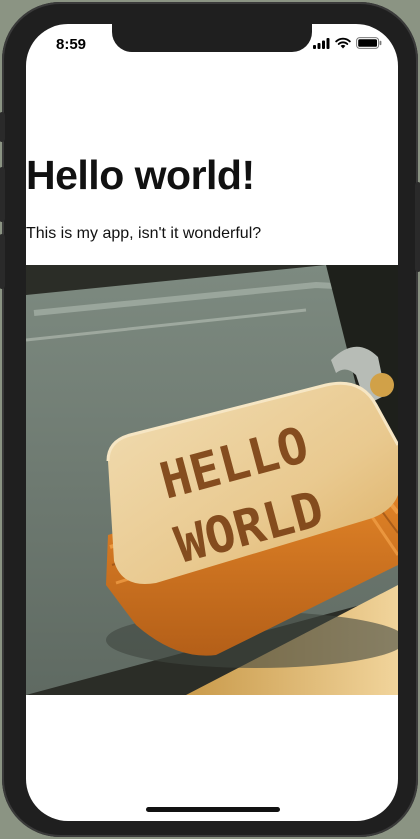 This screenshot has width=420, height=839. I want to click on status-time: 8:59, so click(71, 44).